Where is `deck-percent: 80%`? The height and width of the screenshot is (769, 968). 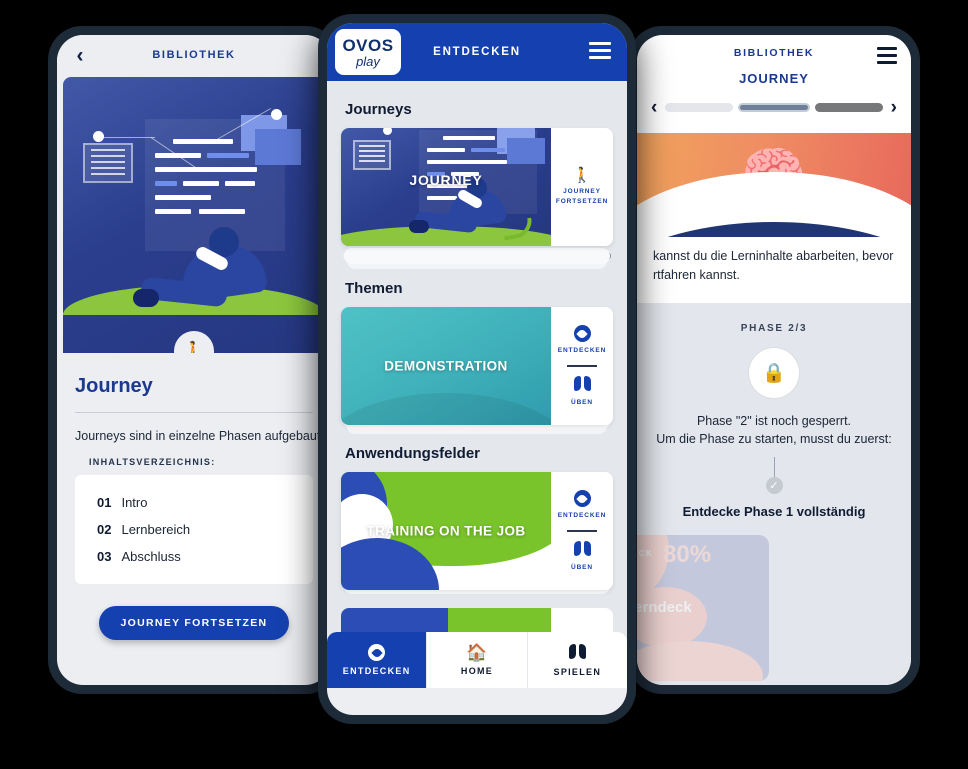
deck-percent: 80% is located at coordinates (687, 554).